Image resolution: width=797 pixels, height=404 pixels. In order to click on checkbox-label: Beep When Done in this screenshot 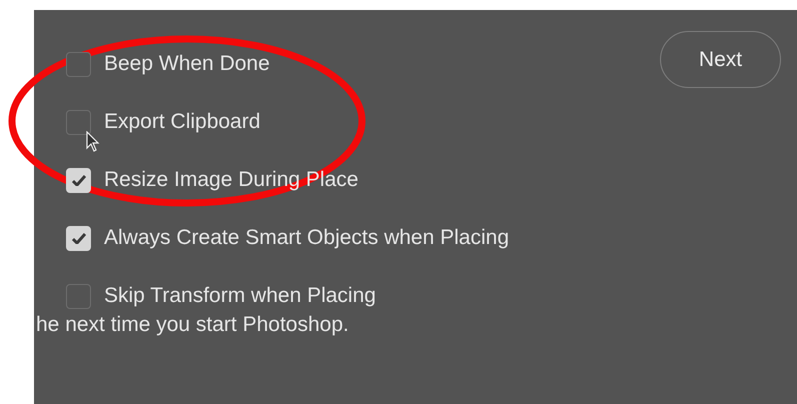, I will do `click(187, 64)`.